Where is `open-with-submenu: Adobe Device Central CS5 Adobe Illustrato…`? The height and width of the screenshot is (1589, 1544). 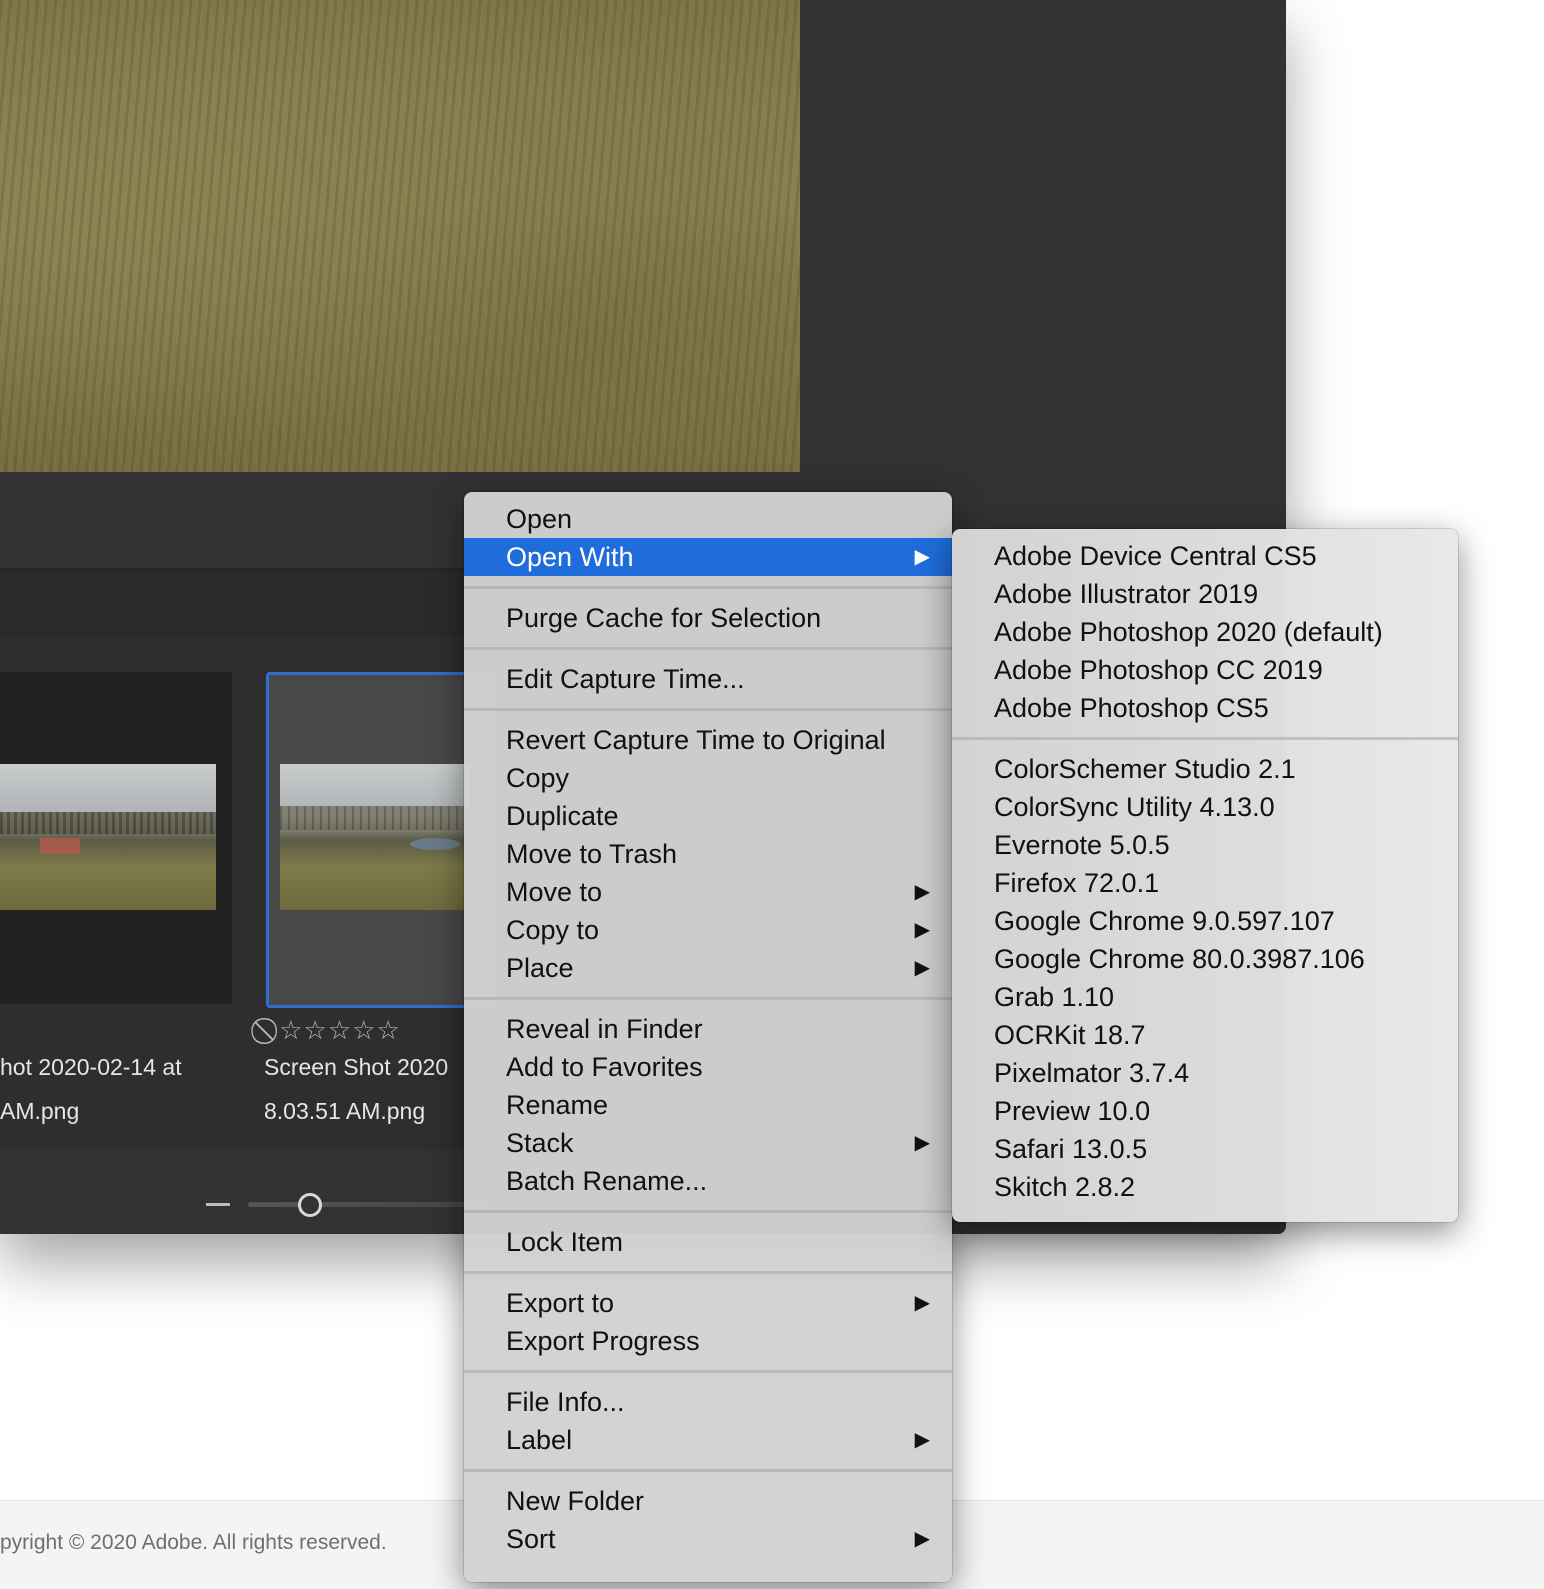 open-with-submenu: Adobe Device Central CS5 Adobe Illustrato… is located at coordinates (1205, 875).